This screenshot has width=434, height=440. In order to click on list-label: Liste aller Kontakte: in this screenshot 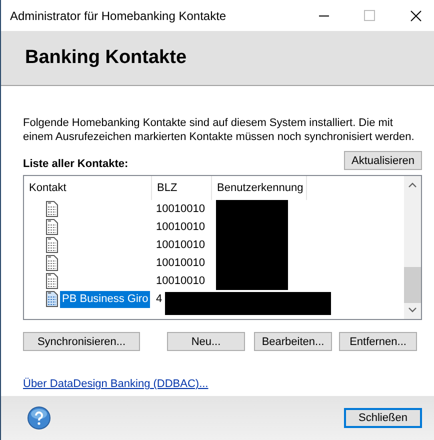, I will do `click(75, 164)`.